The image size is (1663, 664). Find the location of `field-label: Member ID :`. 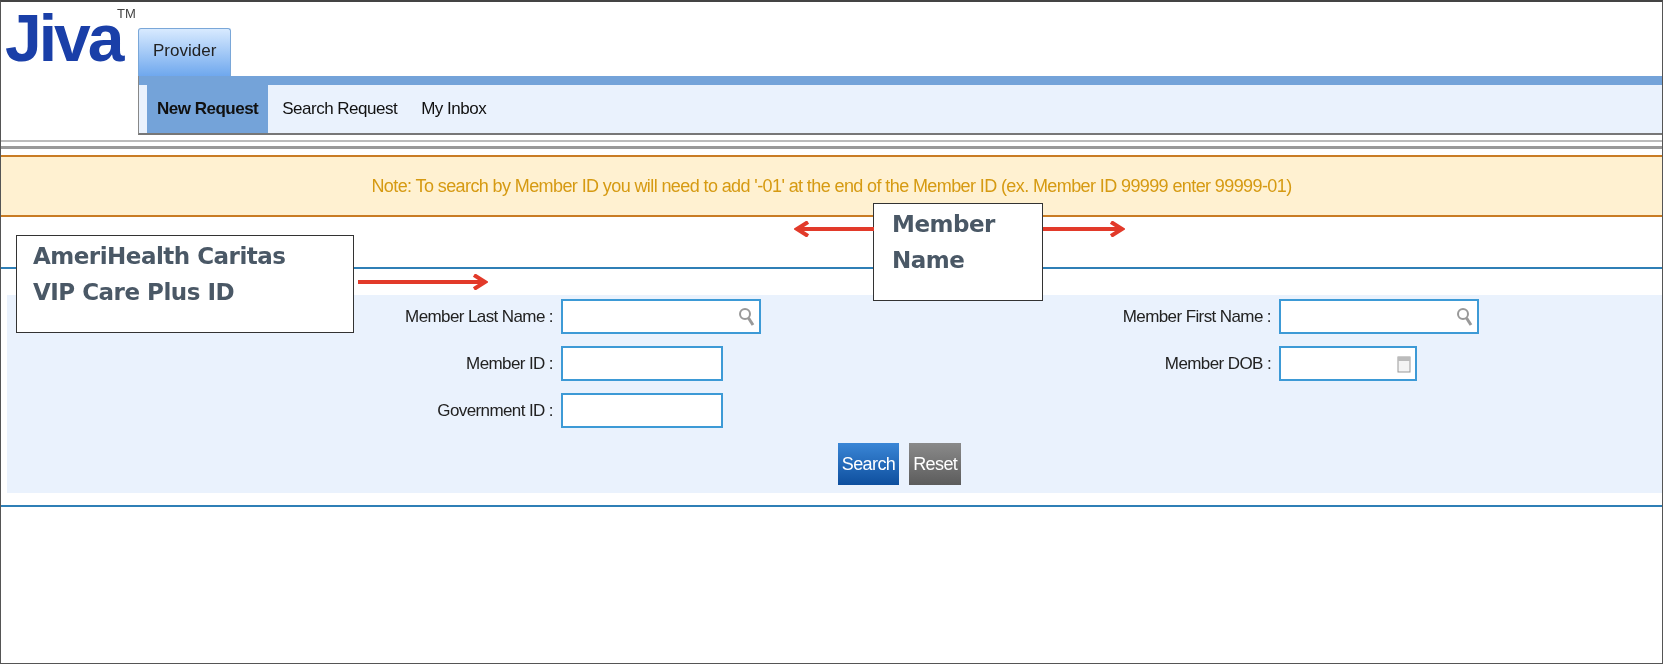

field-label: Member ID : is located at coordinates (509, 363).